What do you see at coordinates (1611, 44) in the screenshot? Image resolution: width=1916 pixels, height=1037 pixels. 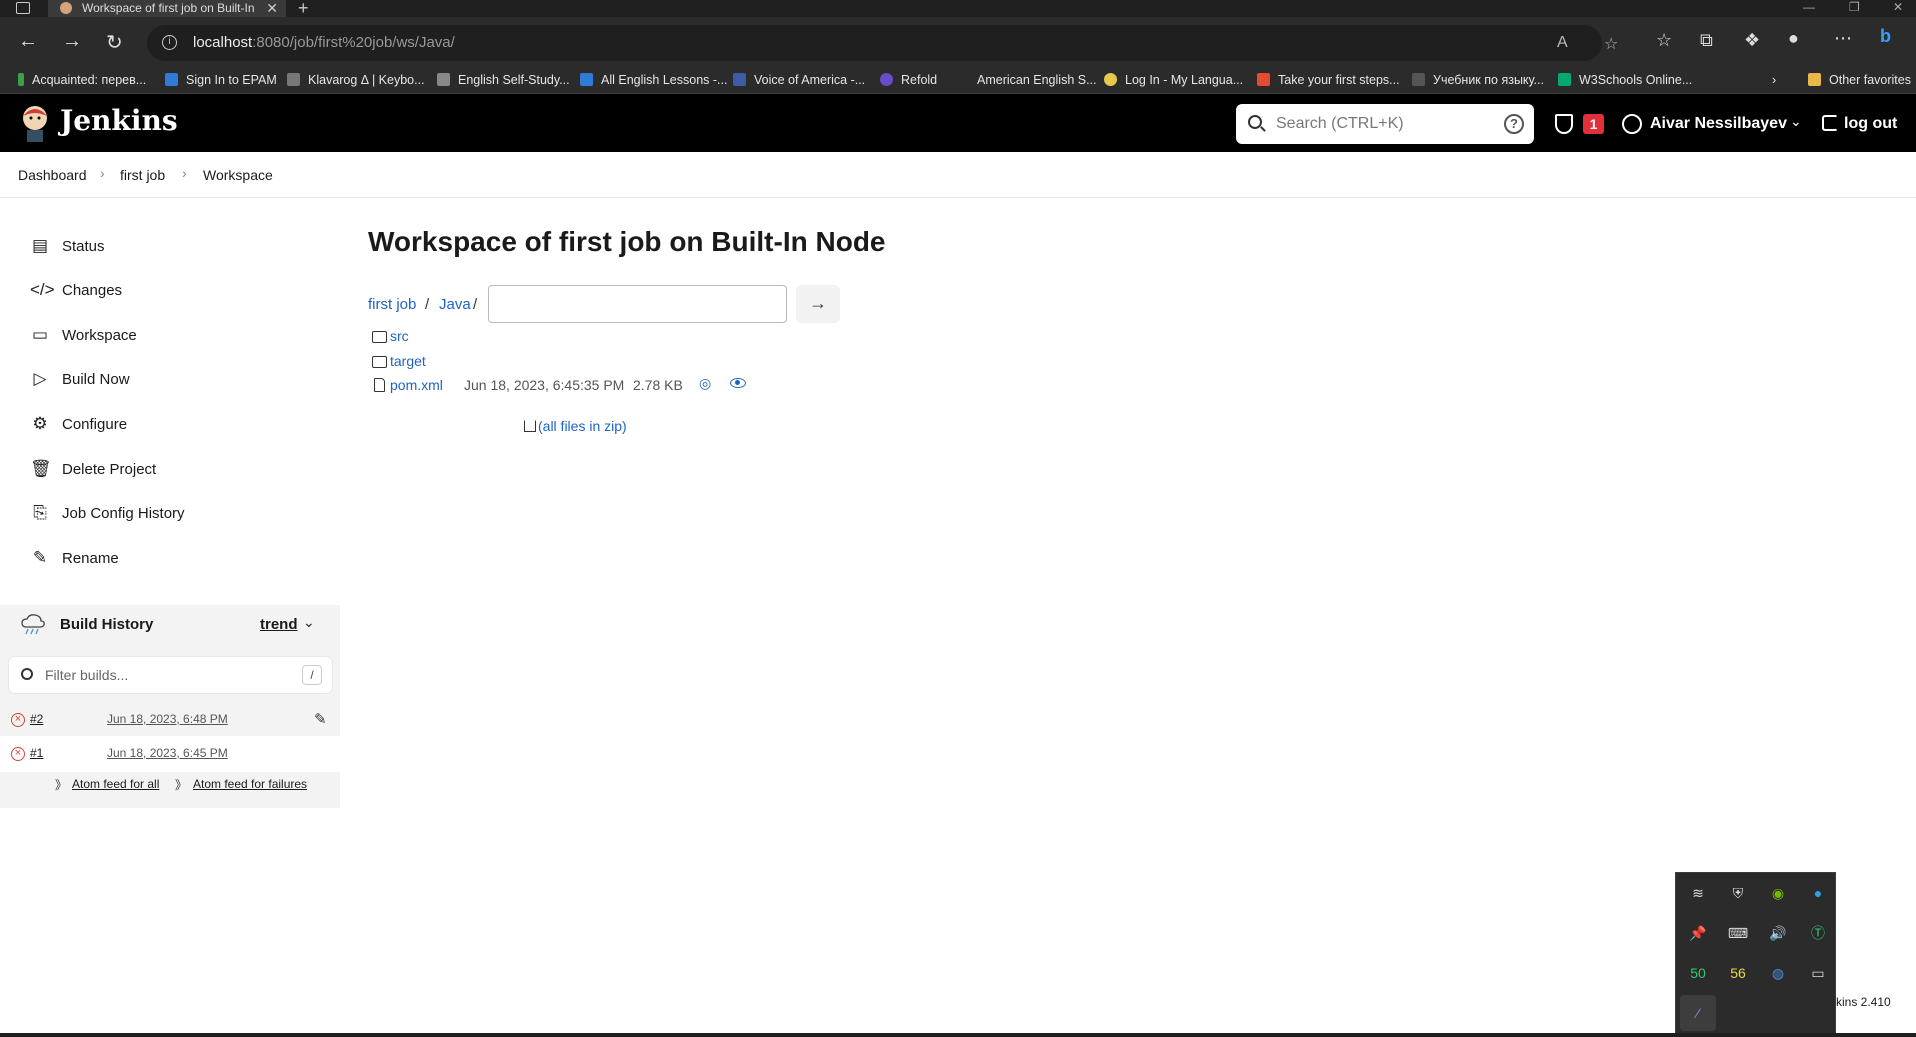 I see `favorite-star-icon: ☆` at bounding box center [1611, 44].